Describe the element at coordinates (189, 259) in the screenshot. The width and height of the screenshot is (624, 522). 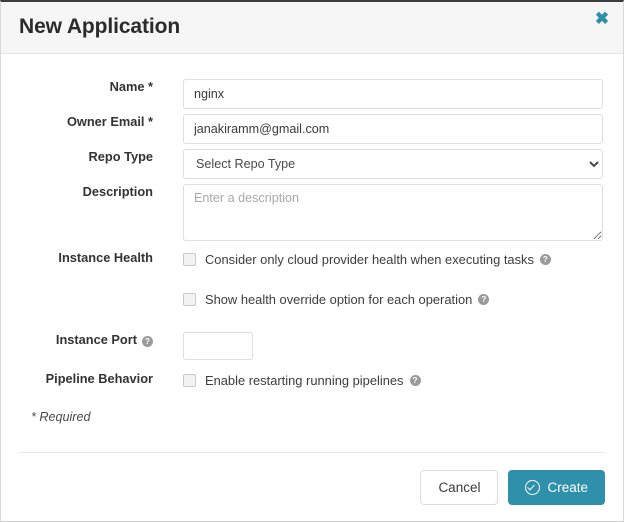
I see `cloud-provider-health-checkbox` at that location.